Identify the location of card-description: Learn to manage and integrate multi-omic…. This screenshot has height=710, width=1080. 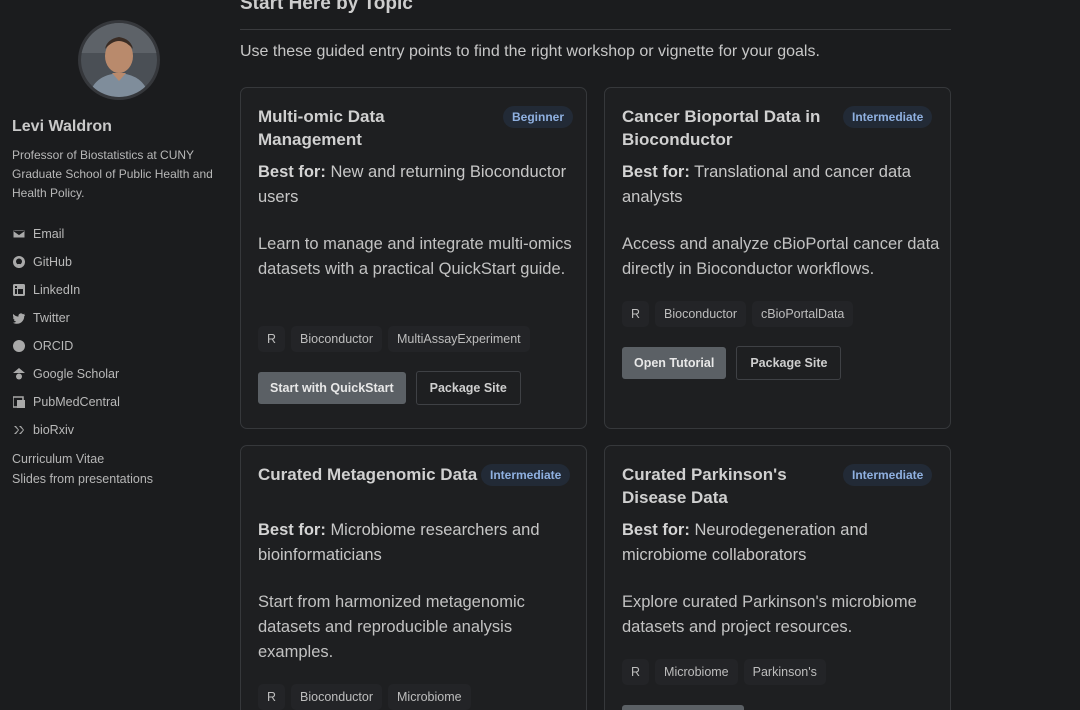
(415, 256).